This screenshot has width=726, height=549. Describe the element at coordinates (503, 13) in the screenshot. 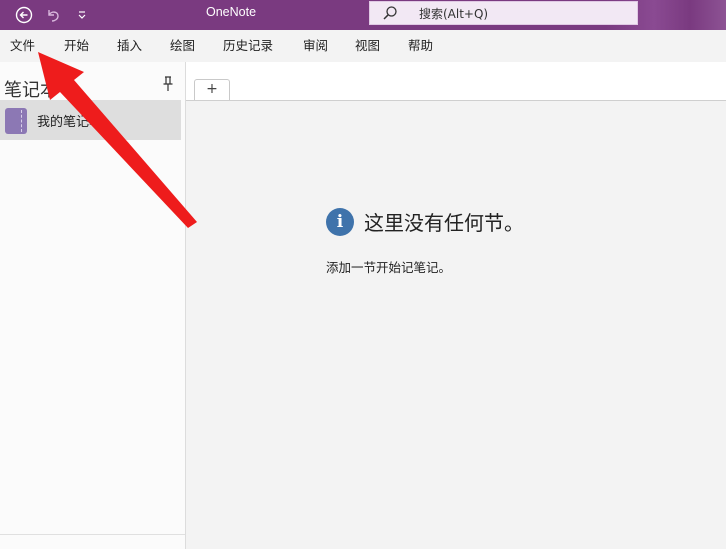

I see `search-box: 搜索(Alt+Q)` at that location.